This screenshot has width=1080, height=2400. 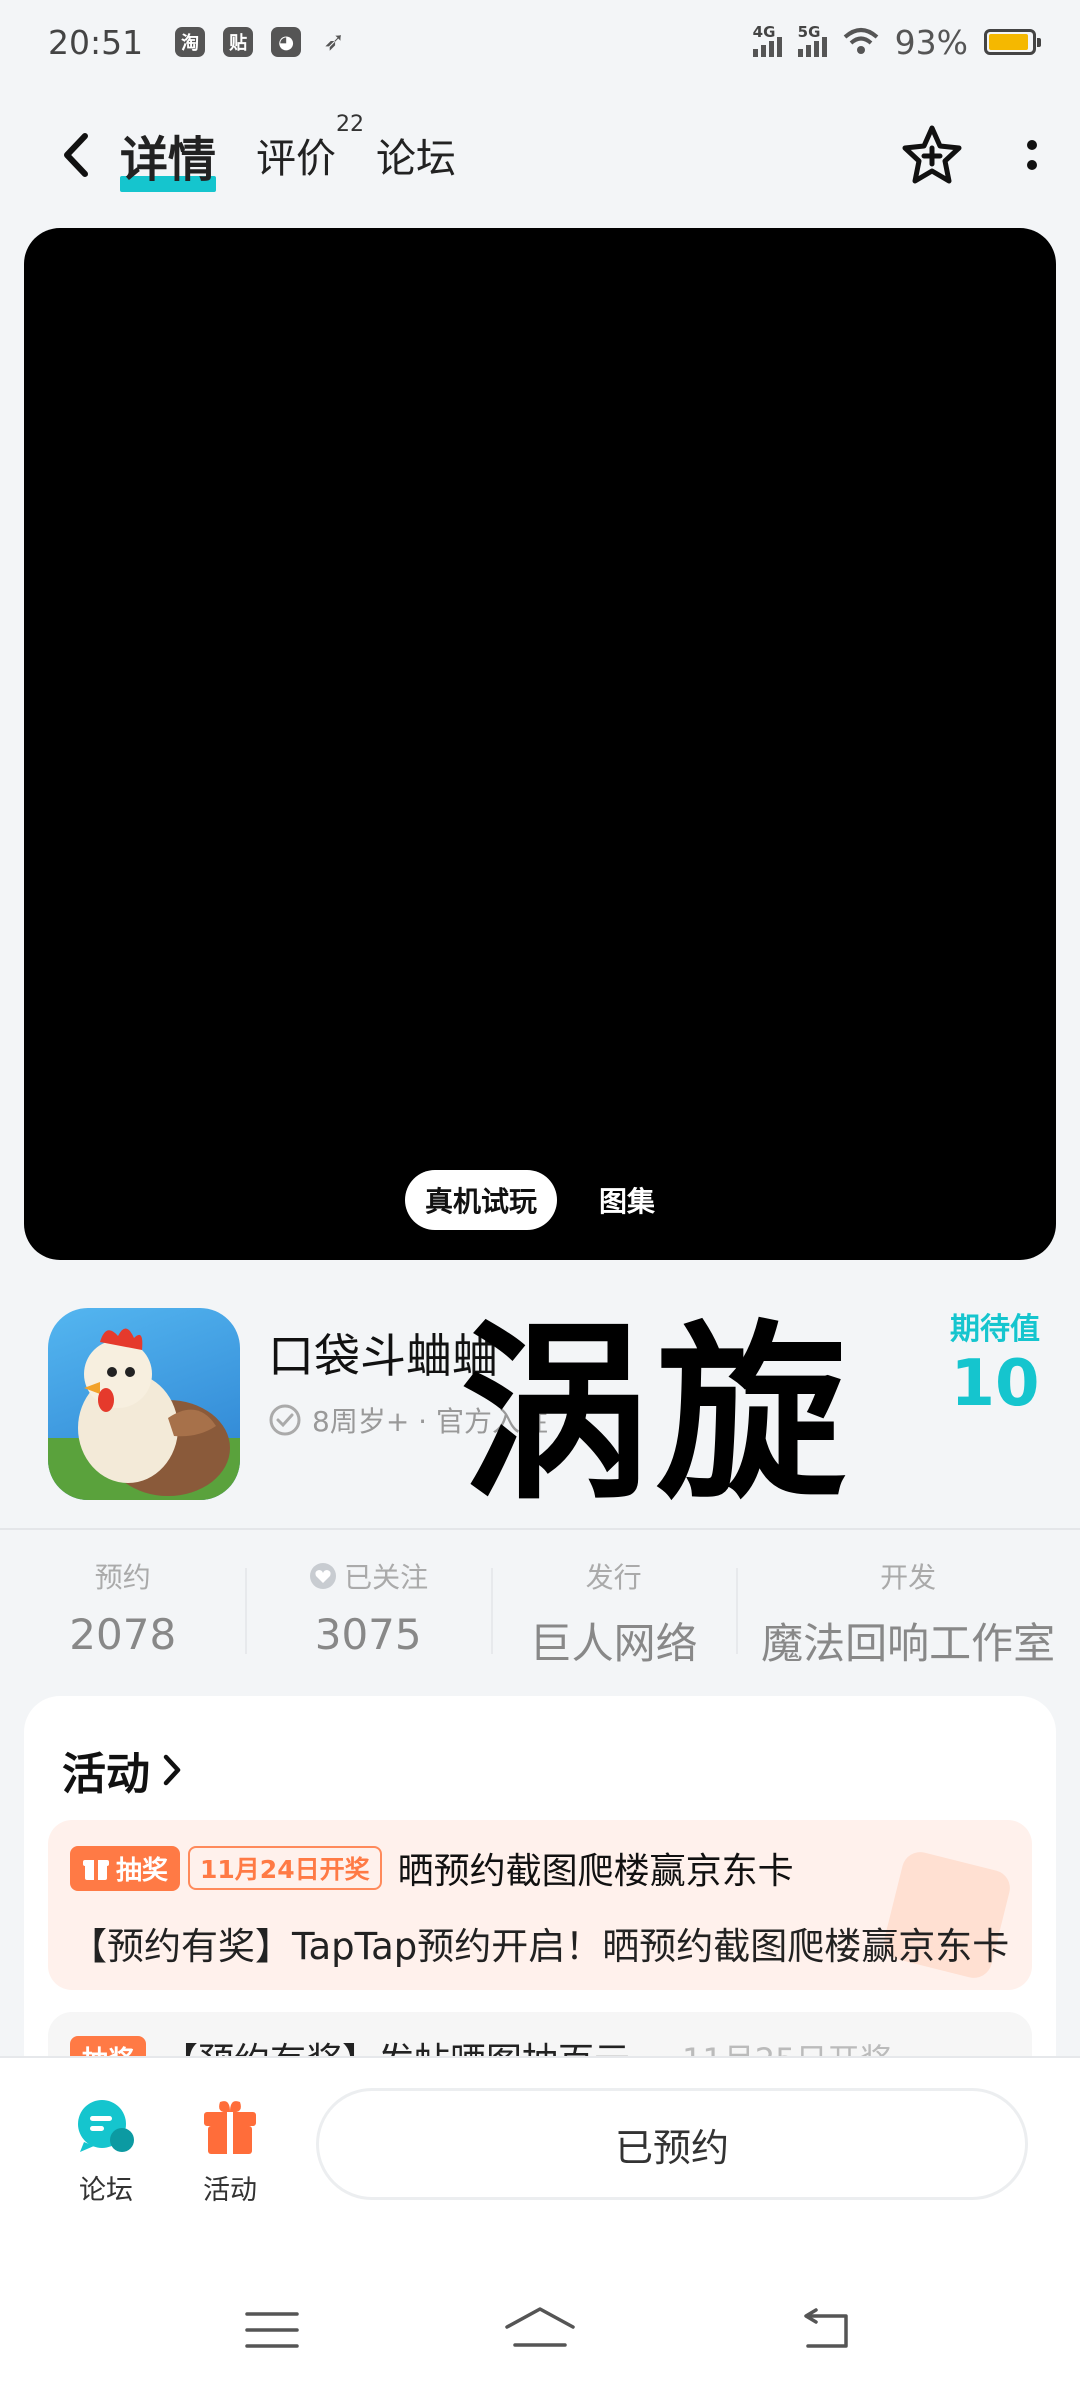 What do you see at coordinates (908, 1643) in the screenshot?
I see `stat-value: 魔法回响工作室` at bounding box center [908, 1643].